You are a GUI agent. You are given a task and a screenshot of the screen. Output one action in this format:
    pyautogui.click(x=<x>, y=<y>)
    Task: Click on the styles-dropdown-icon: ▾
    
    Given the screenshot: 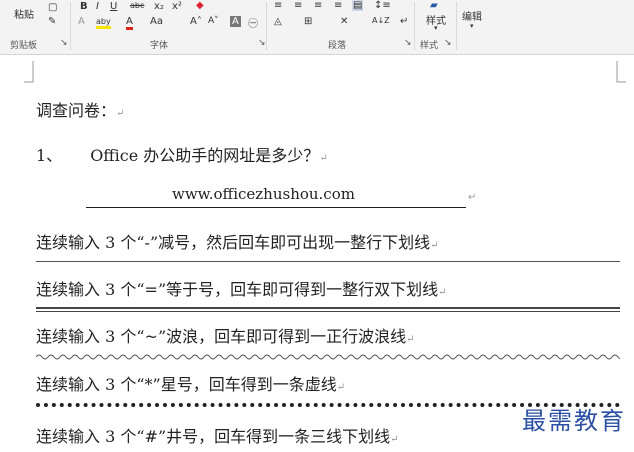 What is the action you would take?
    pyautogui.click(x=436, y=28)
    